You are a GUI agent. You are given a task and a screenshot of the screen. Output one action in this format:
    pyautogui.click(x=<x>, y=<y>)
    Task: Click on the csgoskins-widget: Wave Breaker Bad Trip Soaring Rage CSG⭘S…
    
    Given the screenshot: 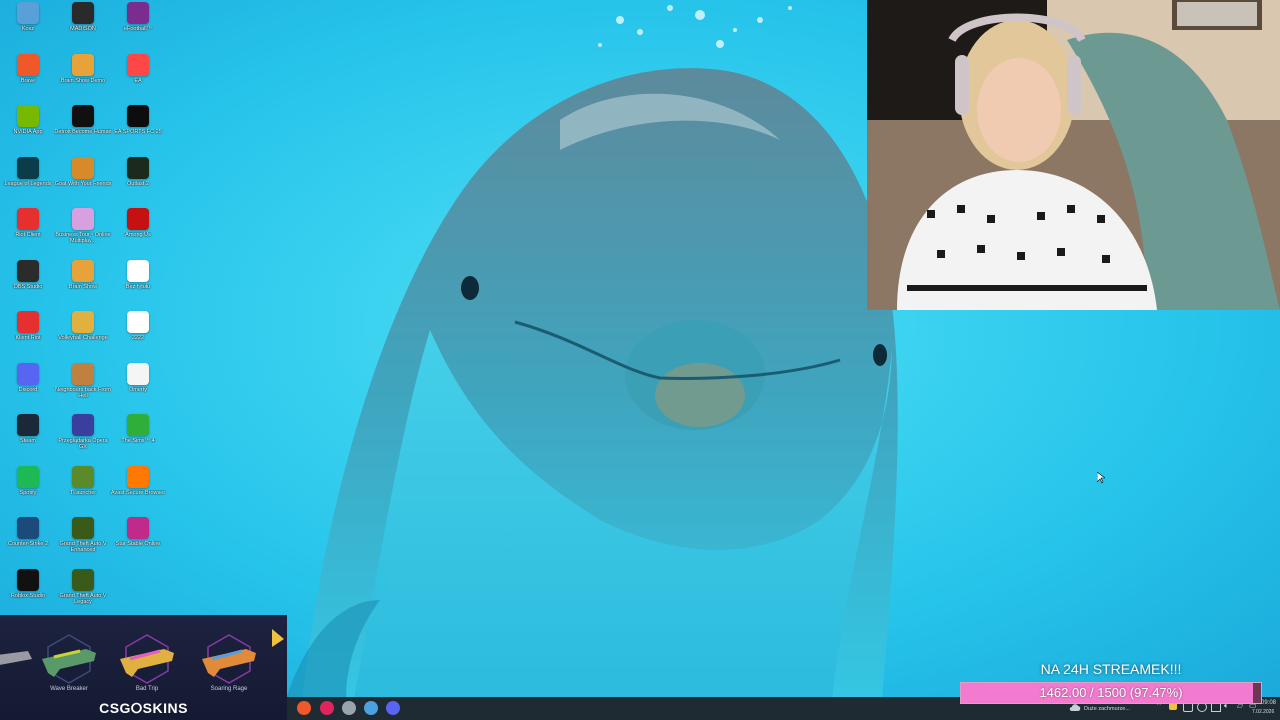 What is the action you would take?
    pyautogui.click(x=143, y=667)
    